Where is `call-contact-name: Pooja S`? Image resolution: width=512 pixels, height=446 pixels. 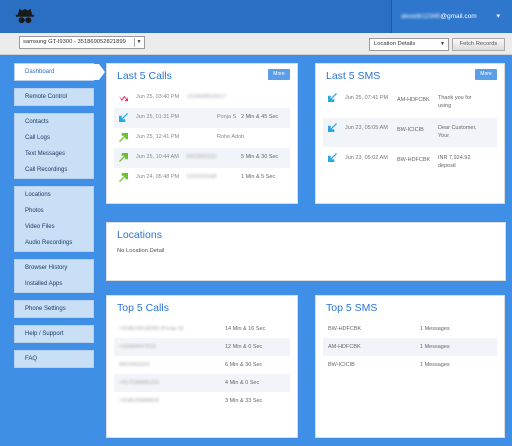 call-contact-name: Pooja S is located at coordinates (227, 117).